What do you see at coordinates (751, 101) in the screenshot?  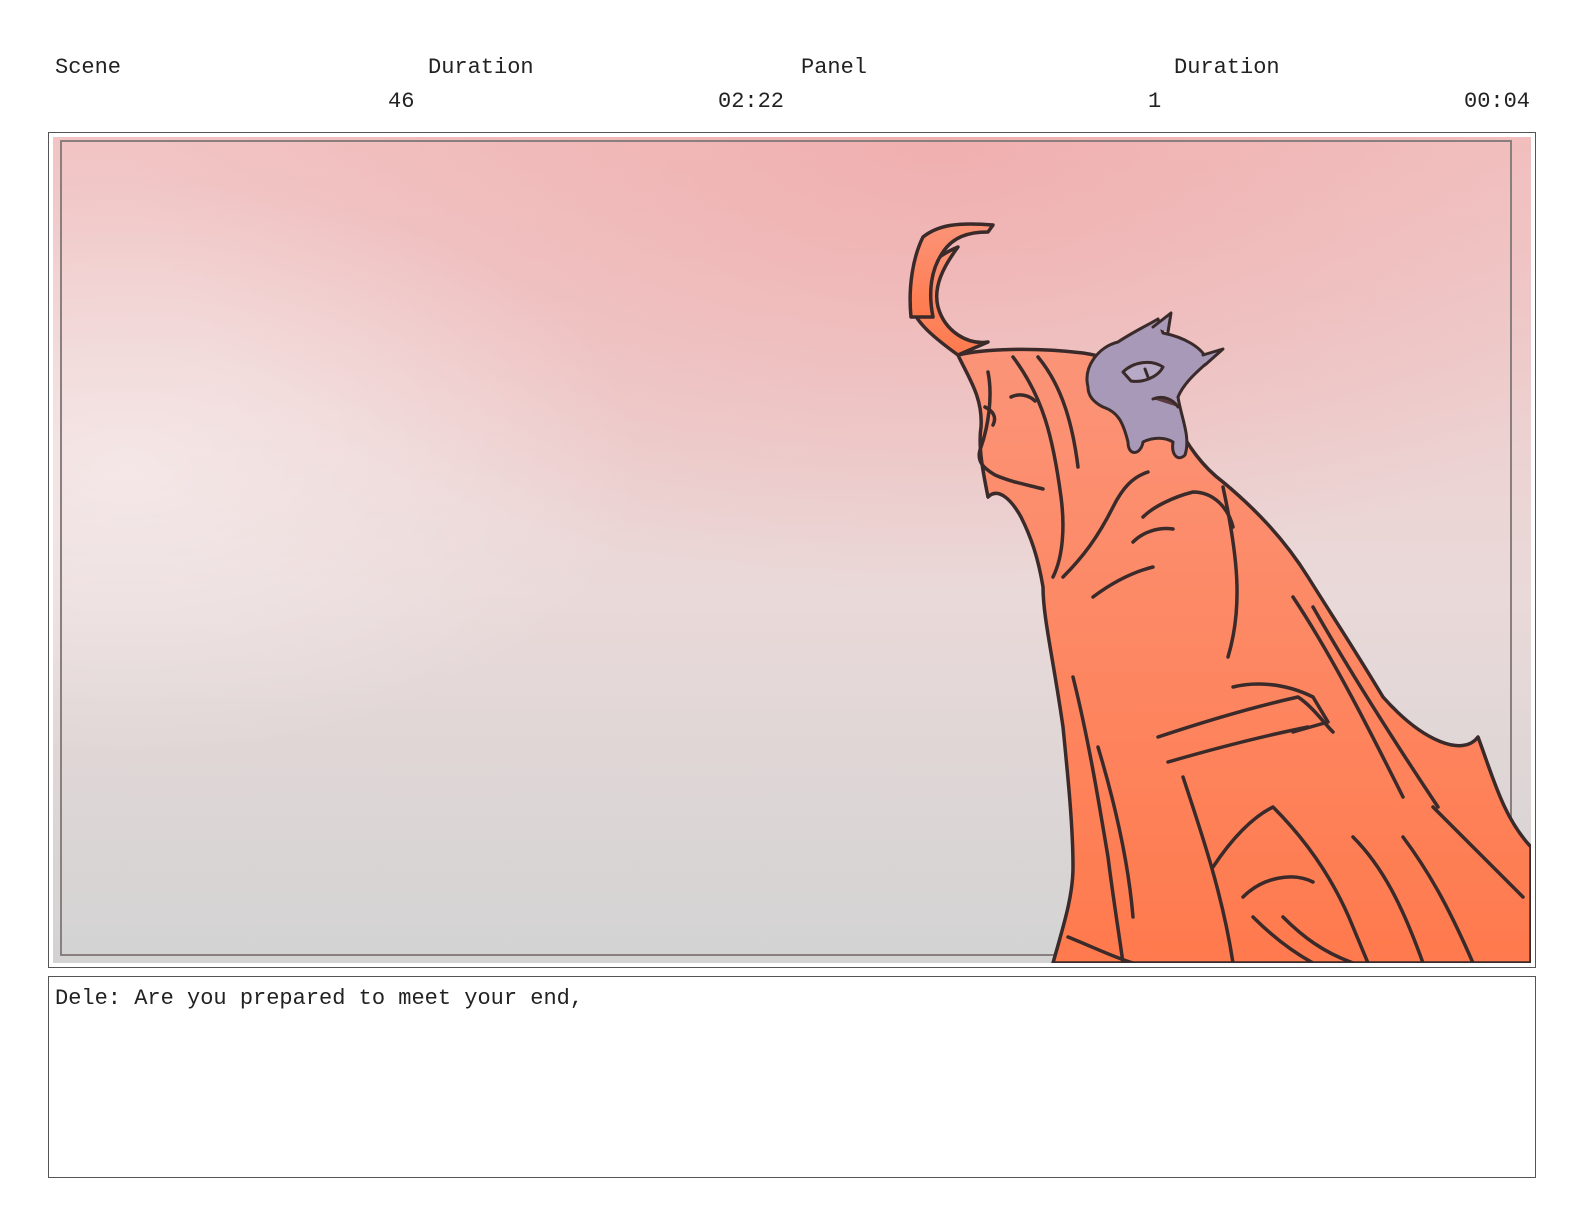 I see `scene-duration-value: 02:22` at bounding box center [751, 101].